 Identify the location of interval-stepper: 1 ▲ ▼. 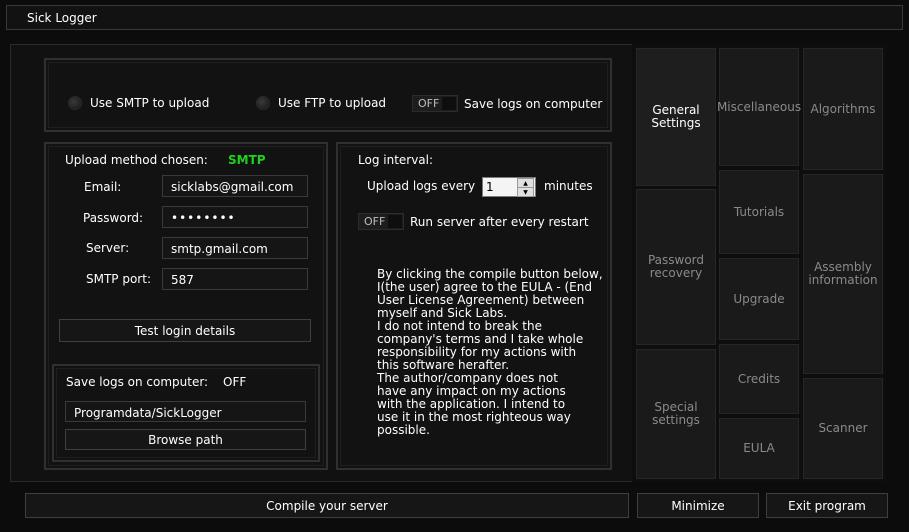
(509, 187).